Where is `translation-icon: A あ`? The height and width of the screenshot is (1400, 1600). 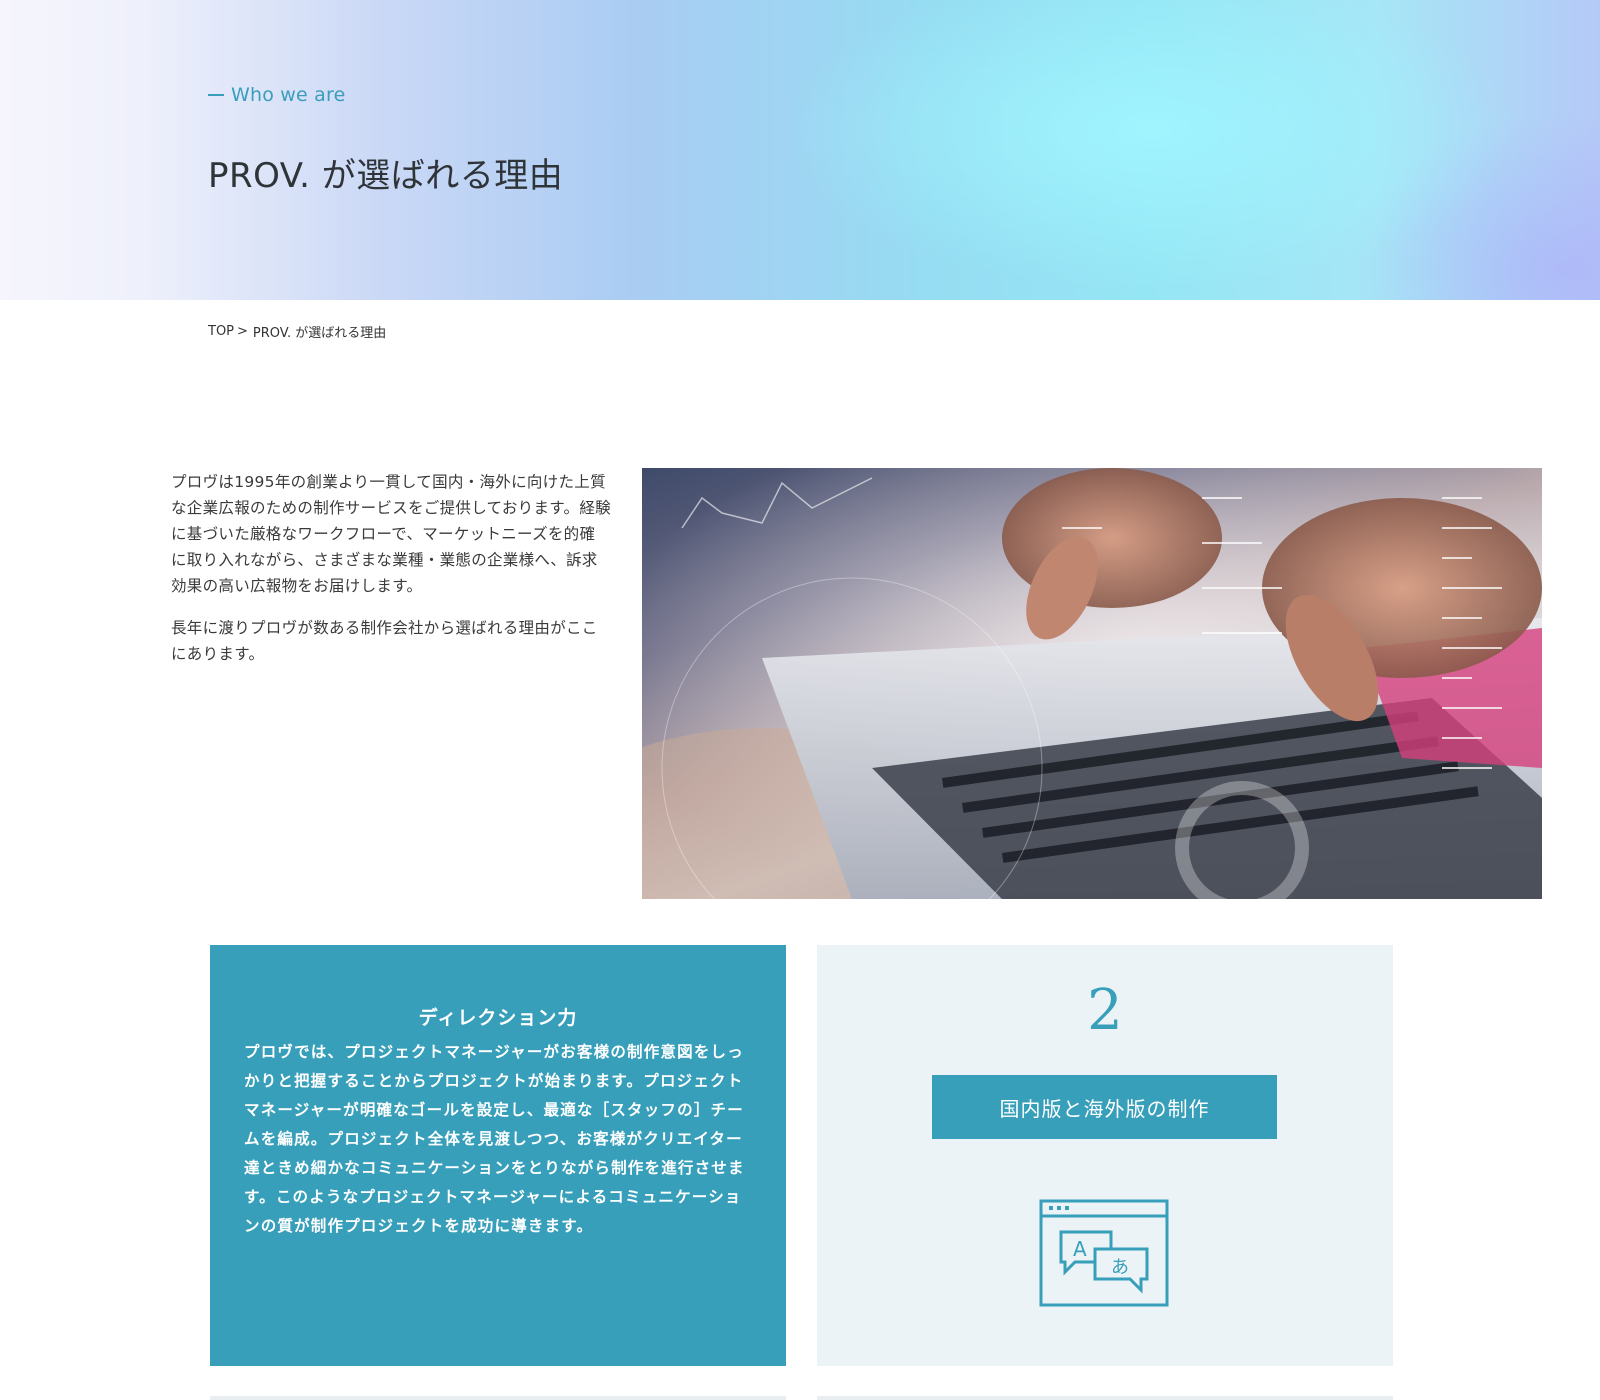 translation-icon: A あ is located at coordinates (1104, 1253).